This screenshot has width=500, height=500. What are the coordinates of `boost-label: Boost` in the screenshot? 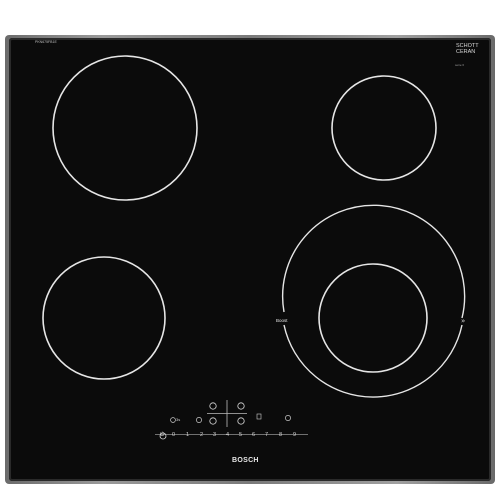 It's located at (282, 320).